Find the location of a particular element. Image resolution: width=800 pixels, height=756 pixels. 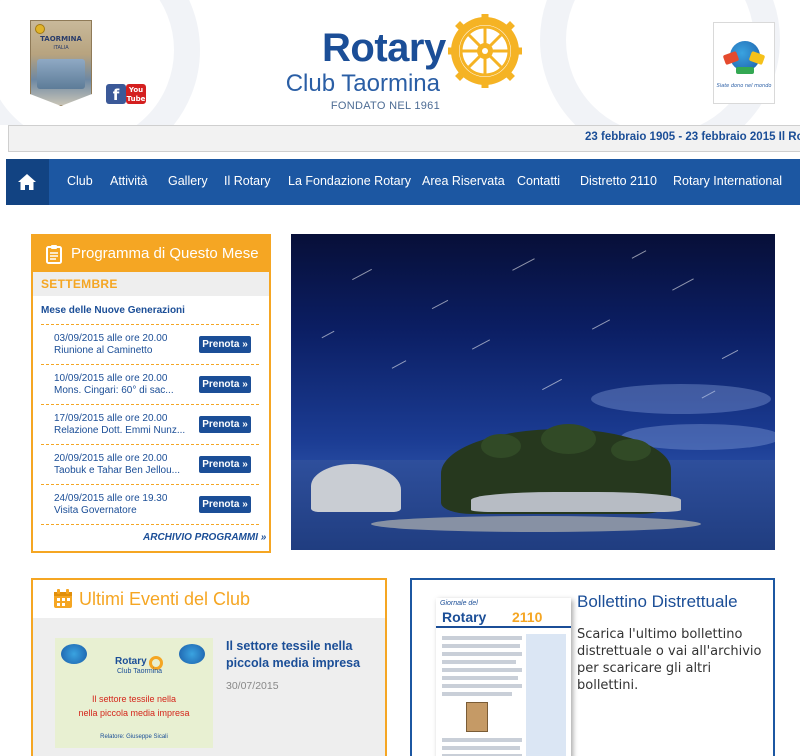

theme-logo: Siate dono nel mondo is located at coordinates (744, 63).